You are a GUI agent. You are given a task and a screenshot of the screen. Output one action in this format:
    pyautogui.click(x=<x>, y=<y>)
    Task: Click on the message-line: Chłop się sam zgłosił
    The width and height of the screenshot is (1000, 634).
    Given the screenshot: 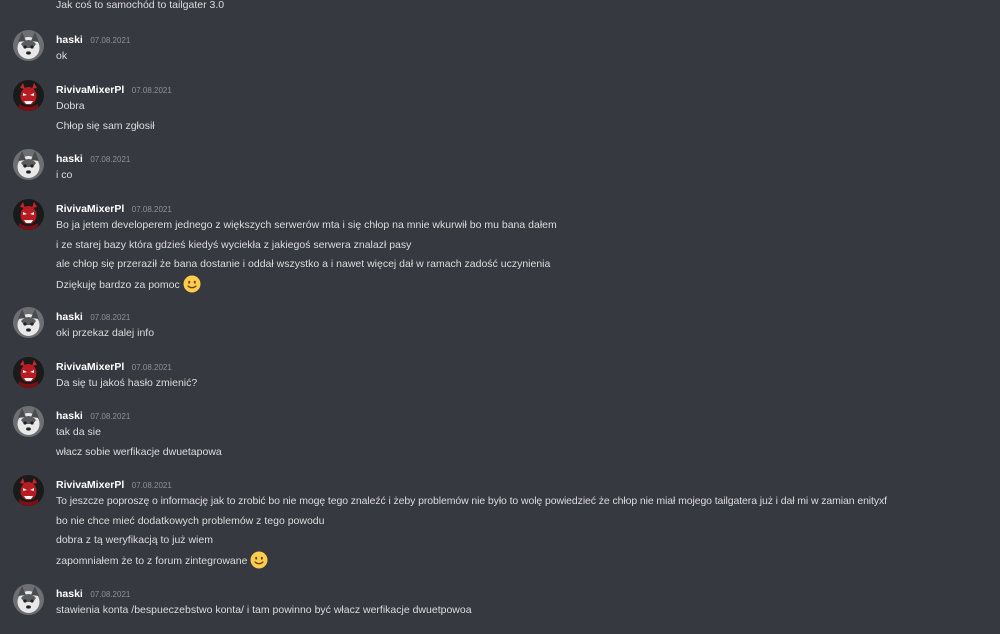 What is the action you would take?
    pyautogui.click(x=105, y=125)
    